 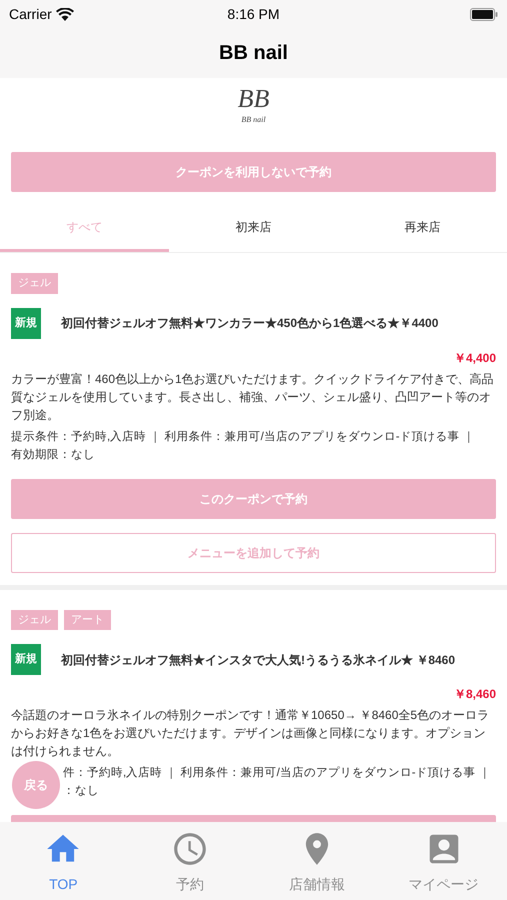 I want to click on add-menu-button: メニューを追加して予約, so click(x=253, y=552).